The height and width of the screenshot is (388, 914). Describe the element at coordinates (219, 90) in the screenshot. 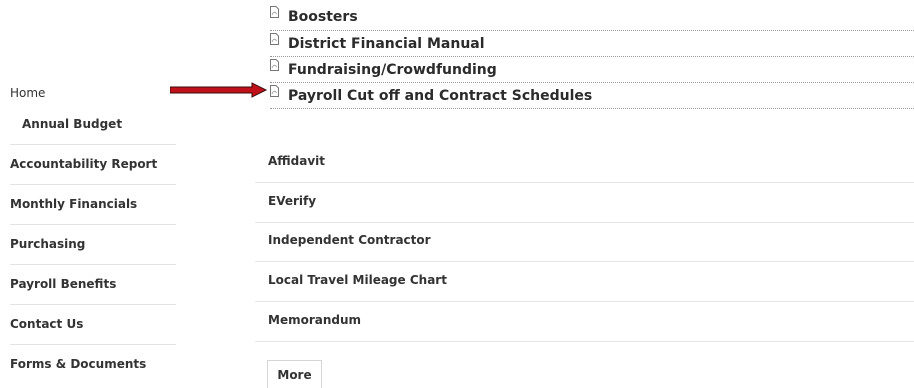

I see `arrow-annotation-icon` at that location.